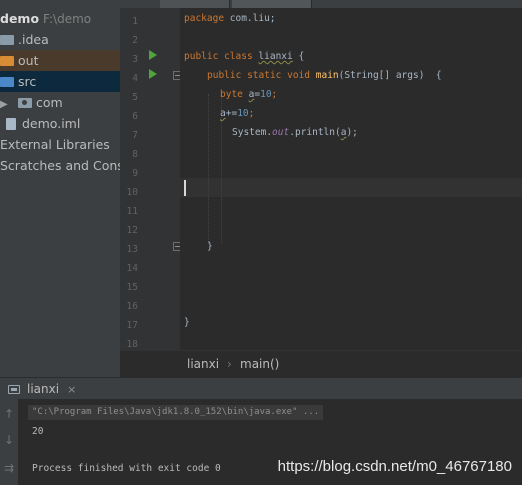 This screenshot has width=522, height=485. I want to click on breadcrumb-method: main(), so click(259, 364).